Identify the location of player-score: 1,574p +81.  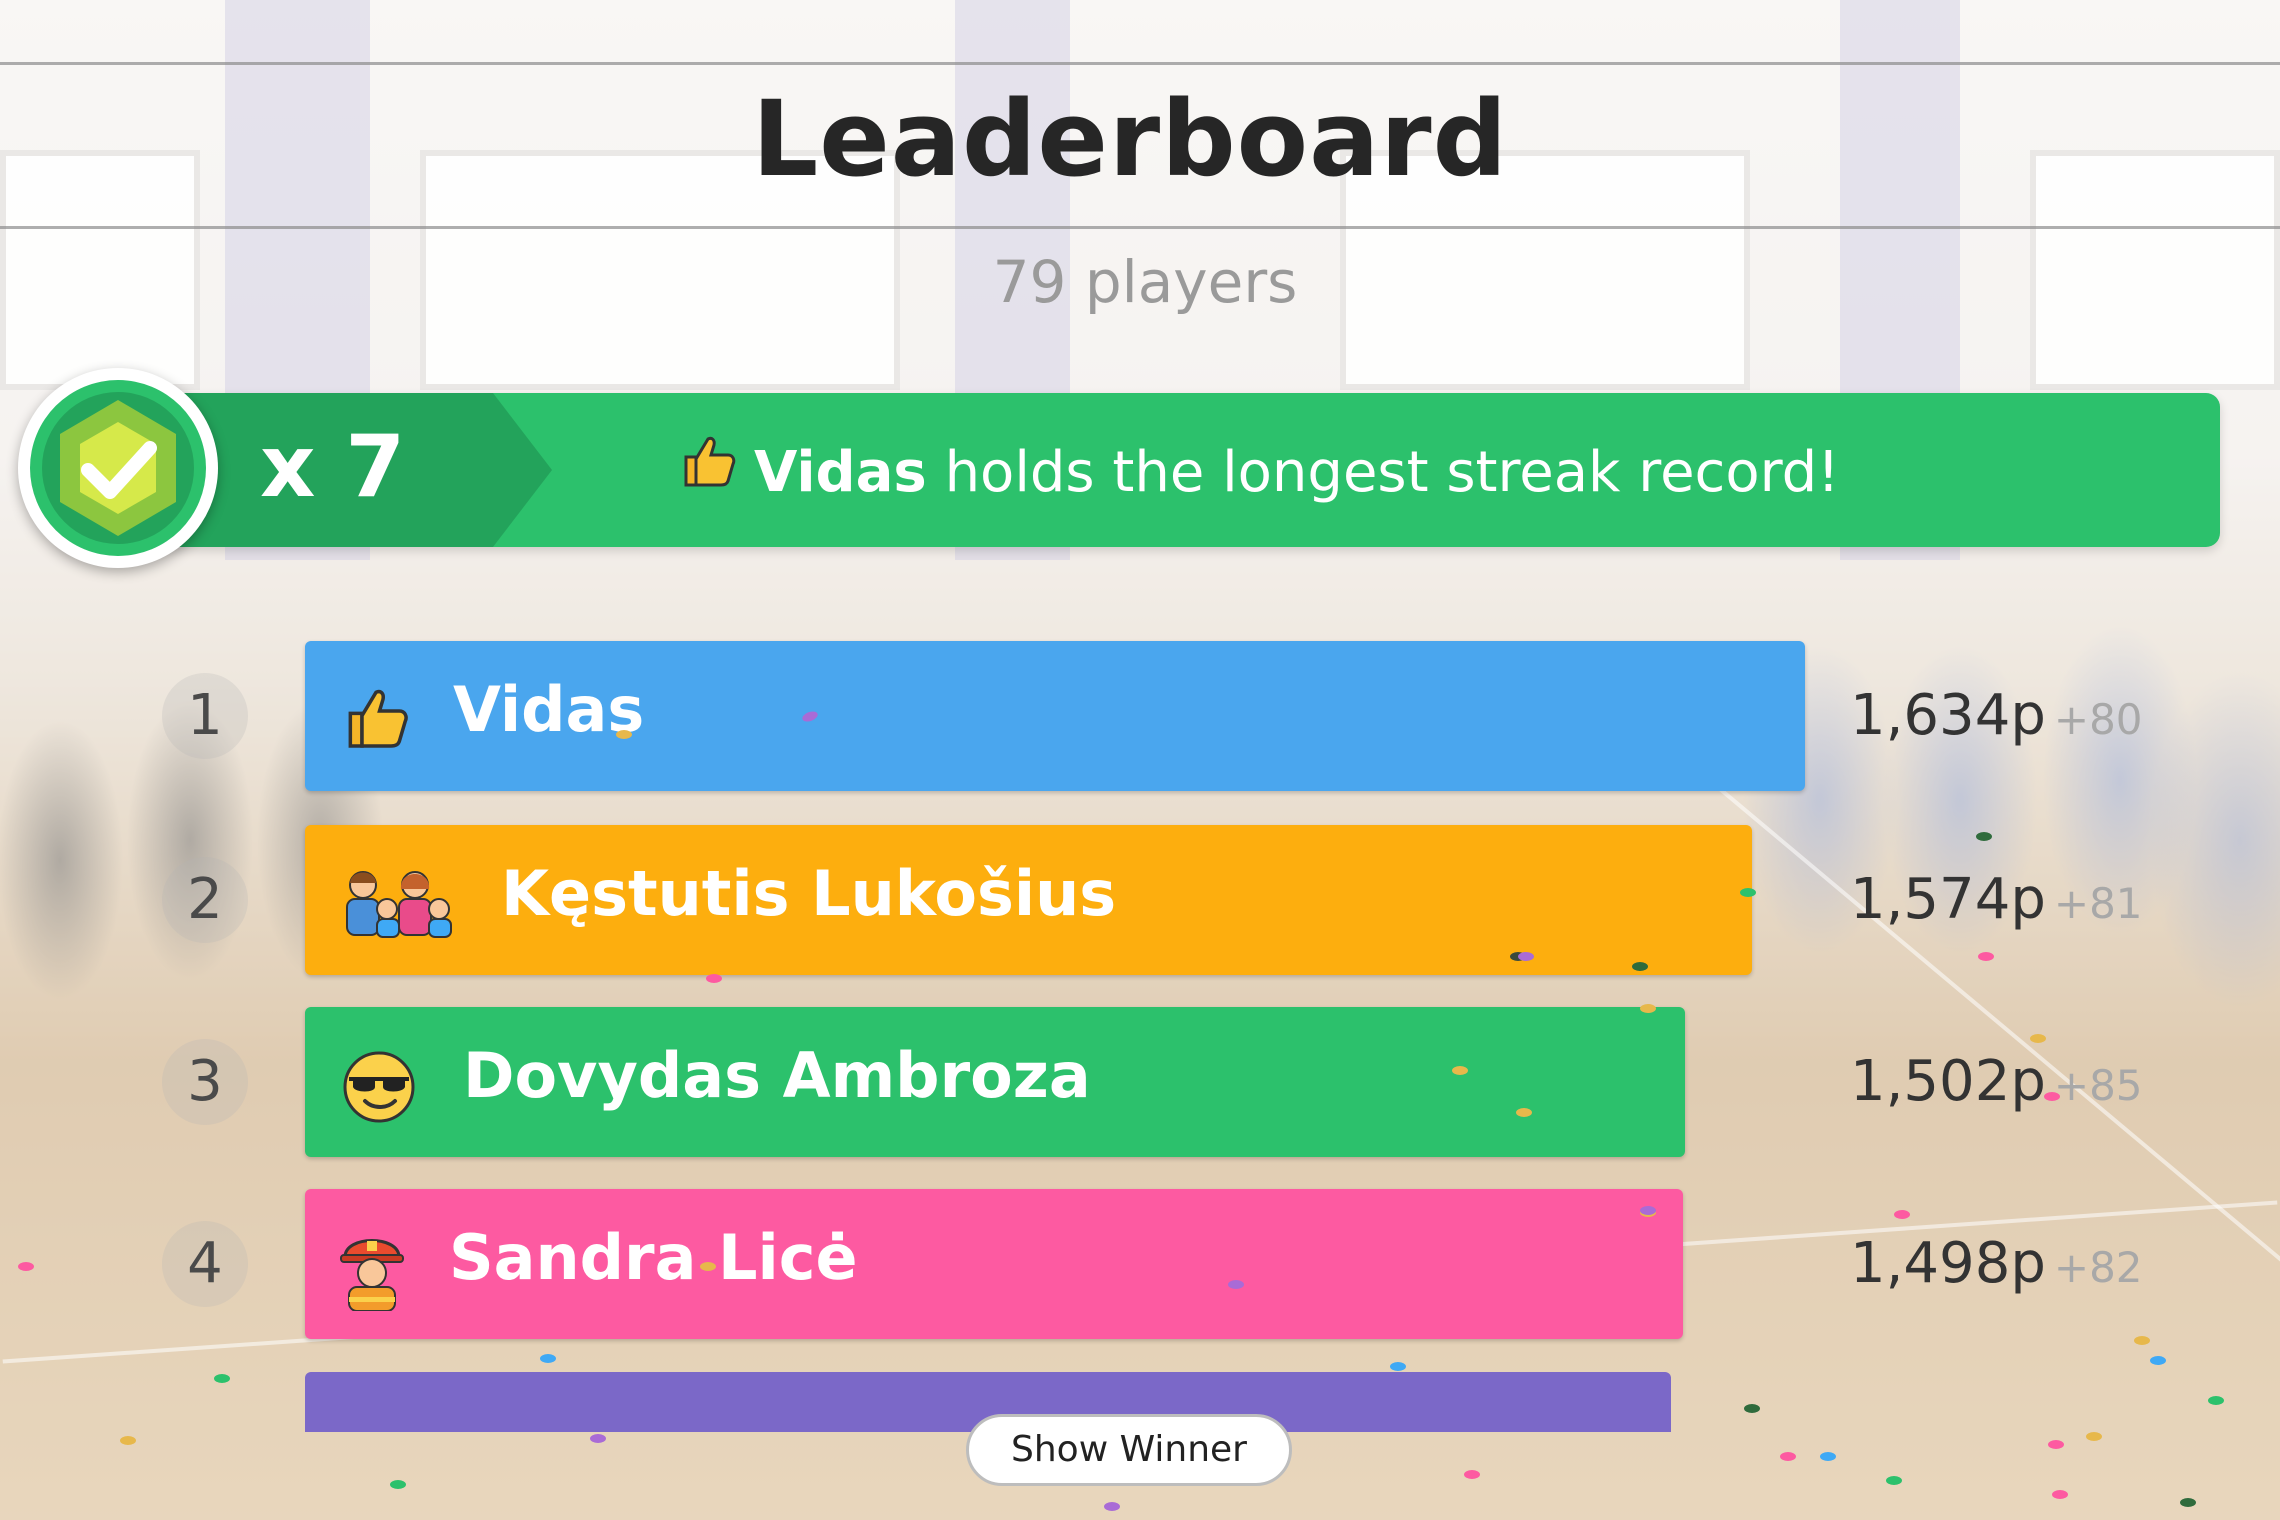
(1996, 899).